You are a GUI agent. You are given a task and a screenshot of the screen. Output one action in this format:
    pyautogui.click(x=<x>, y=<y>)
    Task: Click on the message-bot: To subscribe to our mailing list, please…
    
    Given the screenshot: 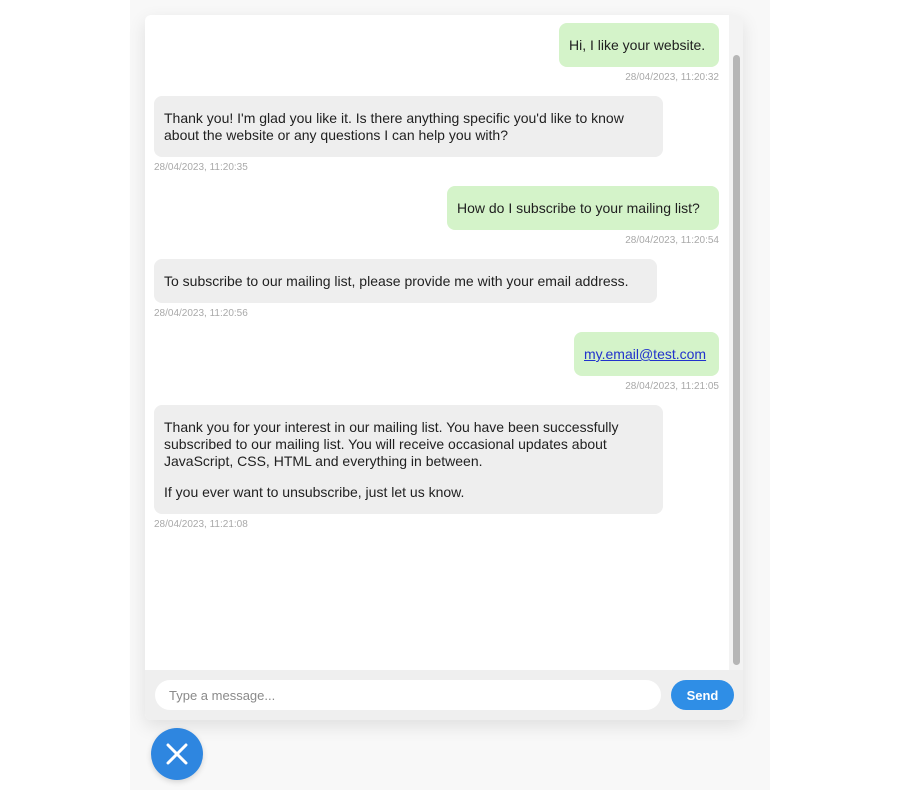 What is the action you would take?
    pyautogui.click(x=405, y=289)
    